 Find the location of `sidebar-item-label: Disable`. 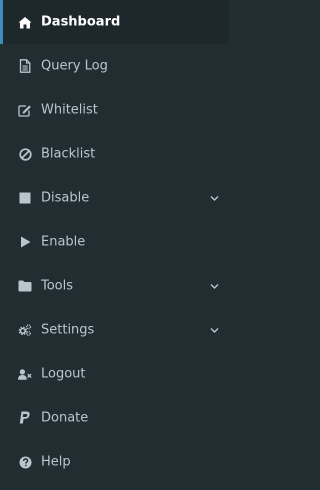

sidebar-item-label: Disable is located at coordinates (65, 198).